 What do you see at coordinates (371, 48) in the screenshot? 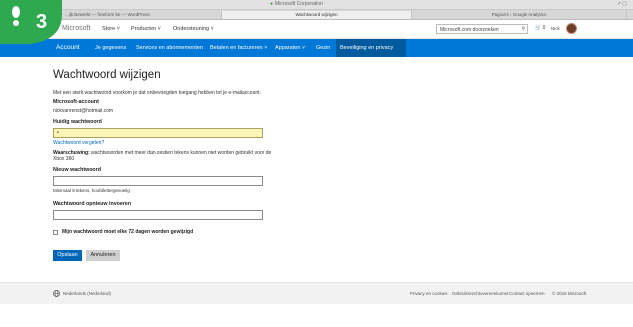
I see `account-nav-security: Beveiliging en privacy` at bounding box center [371, 48].